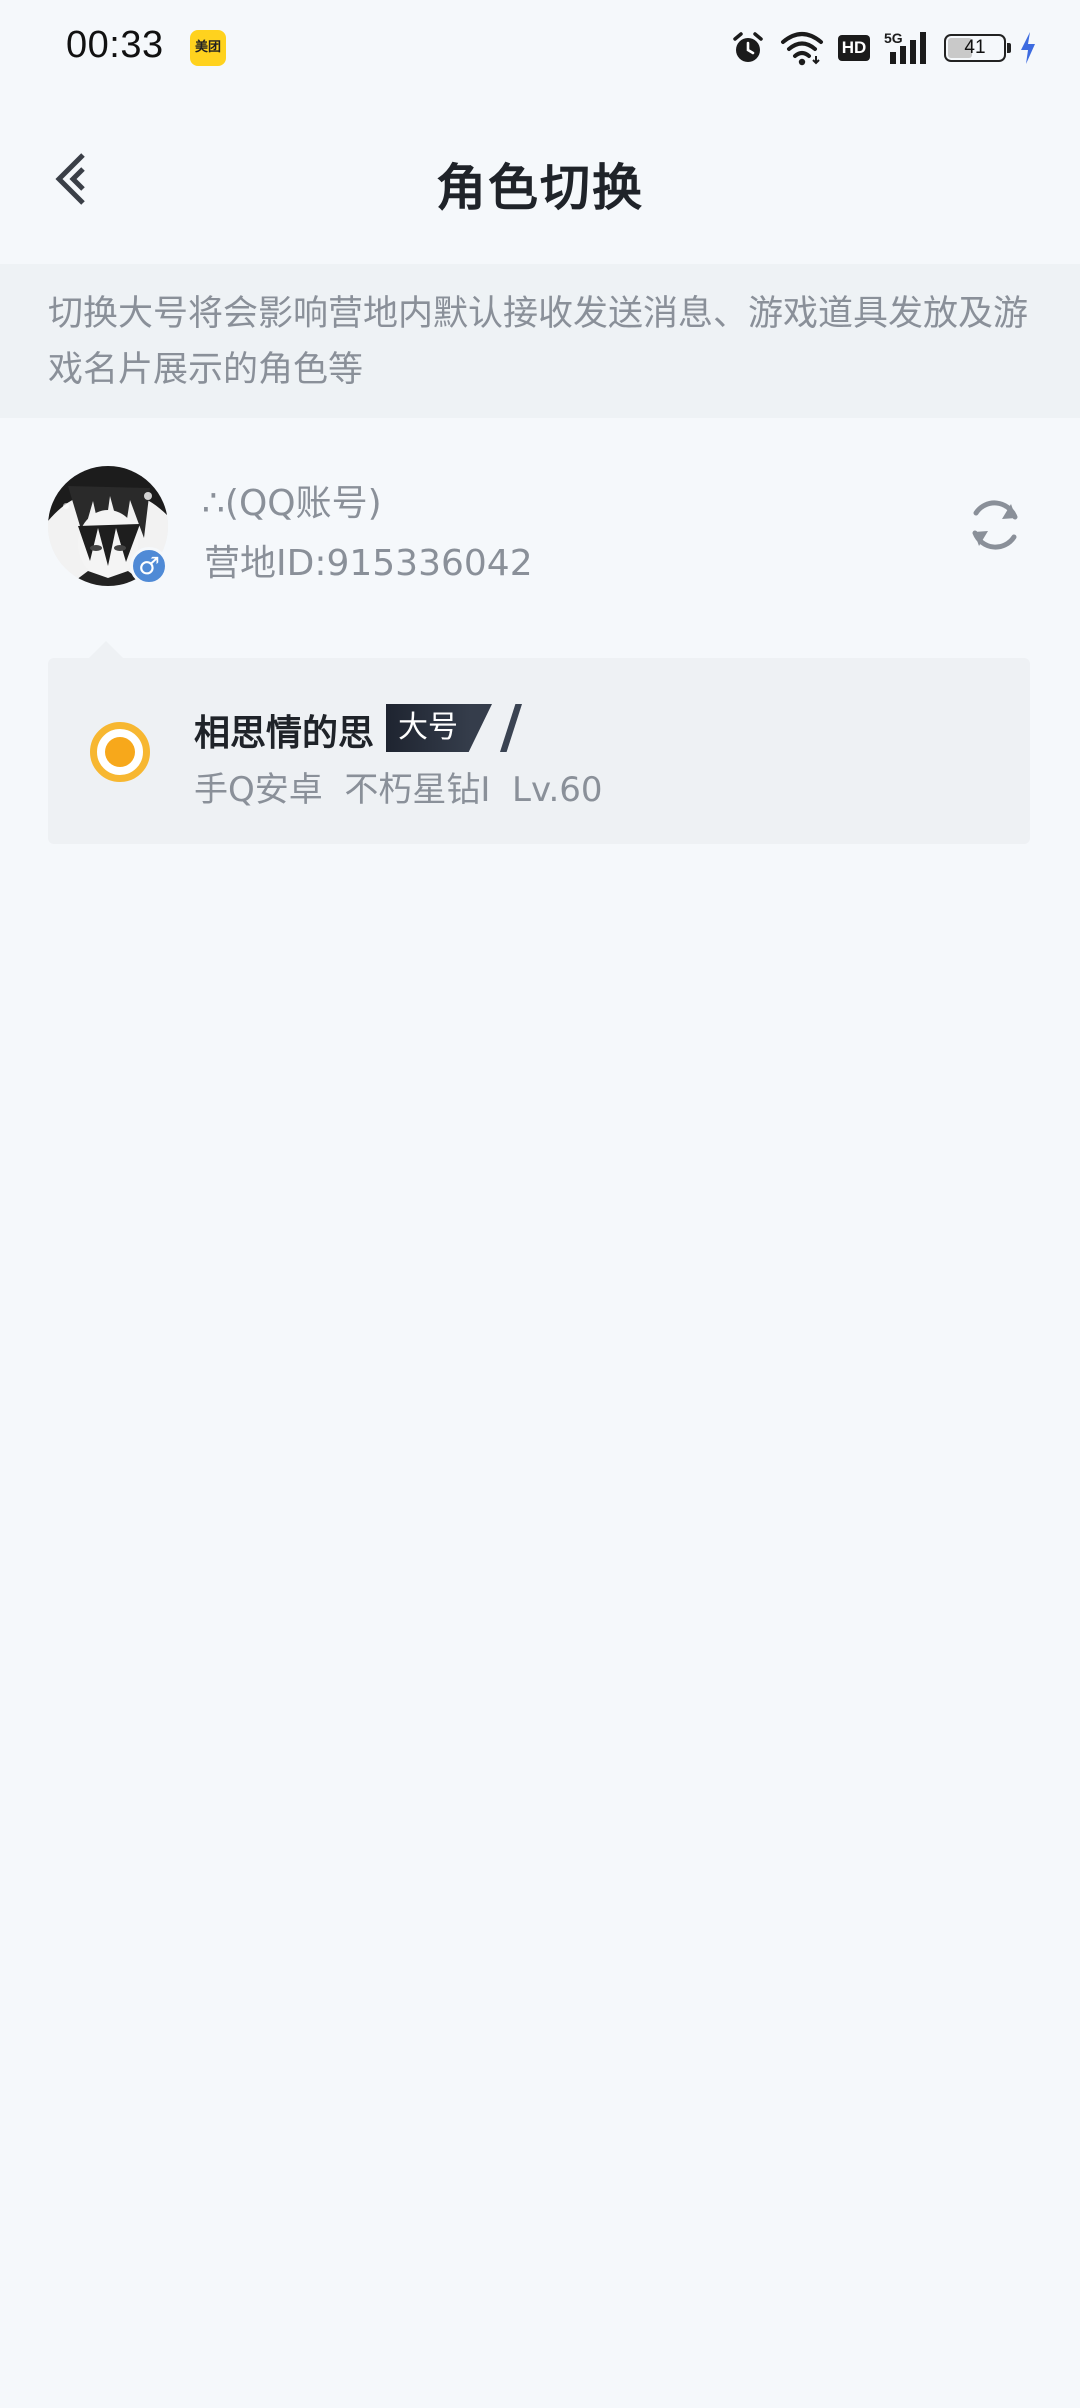 Image resolution: width=1080 pixels, height=2408 pixels. Describe the element at coordinates (802, 48) in the screenshot. I see `wifi-icon` at that location.